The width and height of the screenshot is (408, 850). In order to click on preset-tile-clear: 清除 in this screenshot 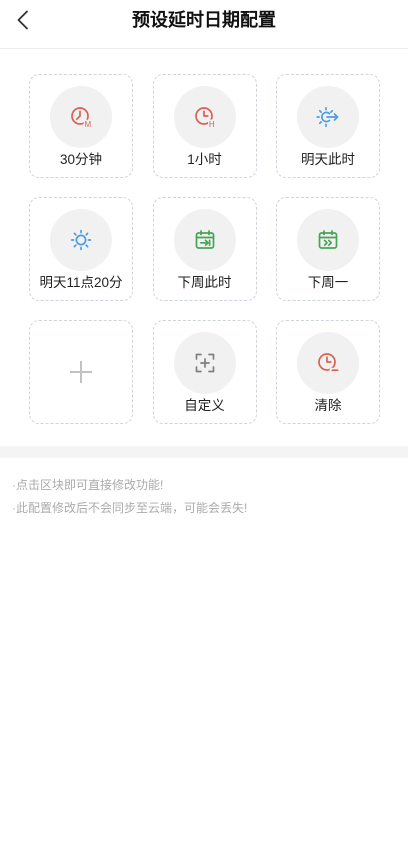, I will do `click(328, 372)`.